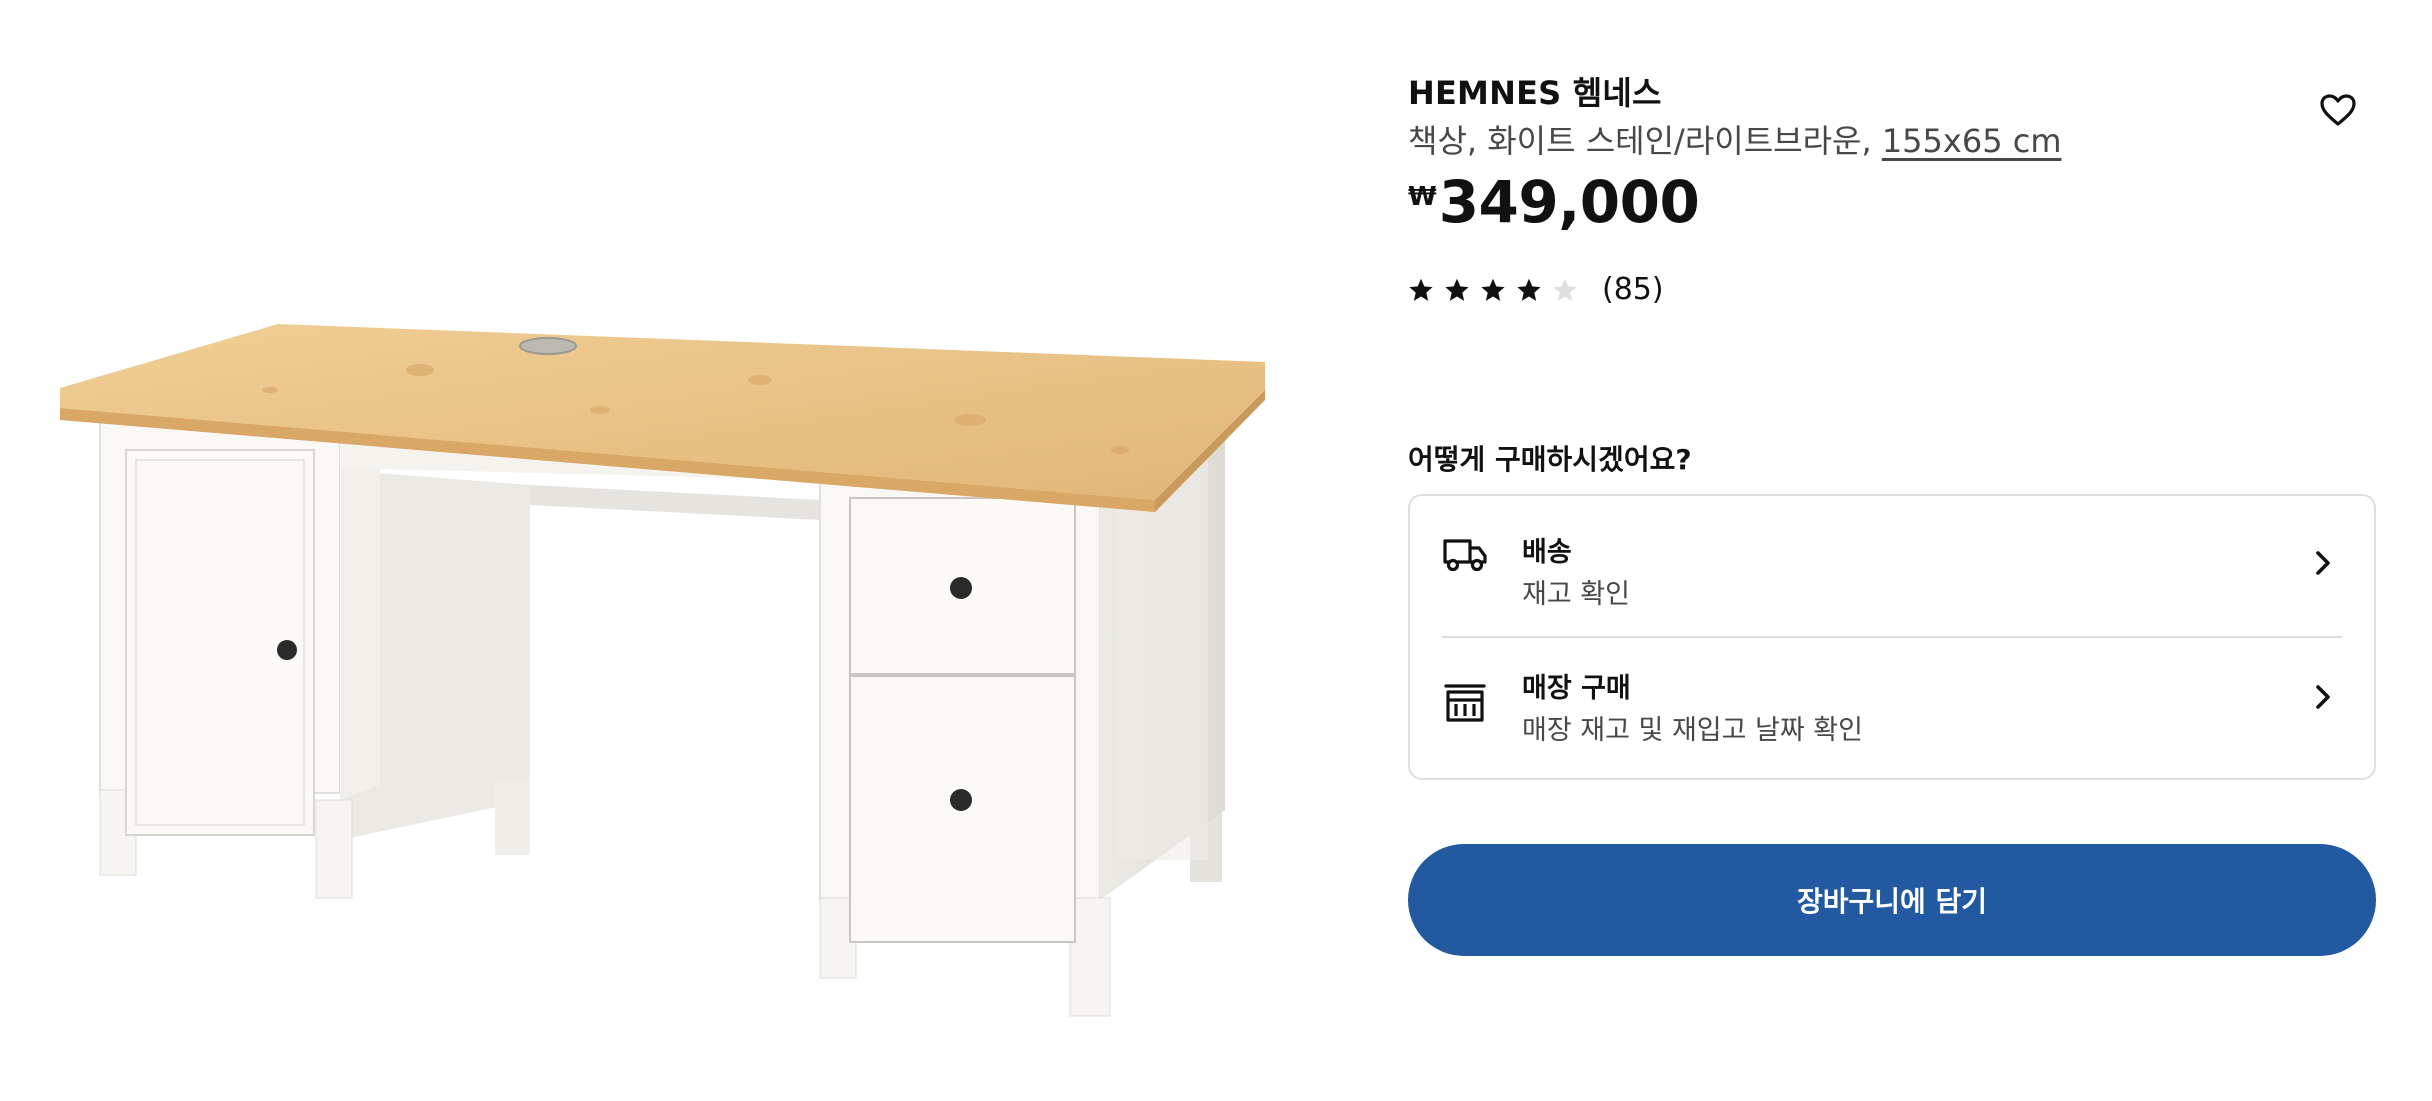 The image size is (2432, 1101). What do you see at coordinates (1633, 289) in the screenshot?
I see `review-count: (85)` at bounding box center [1633, 289].